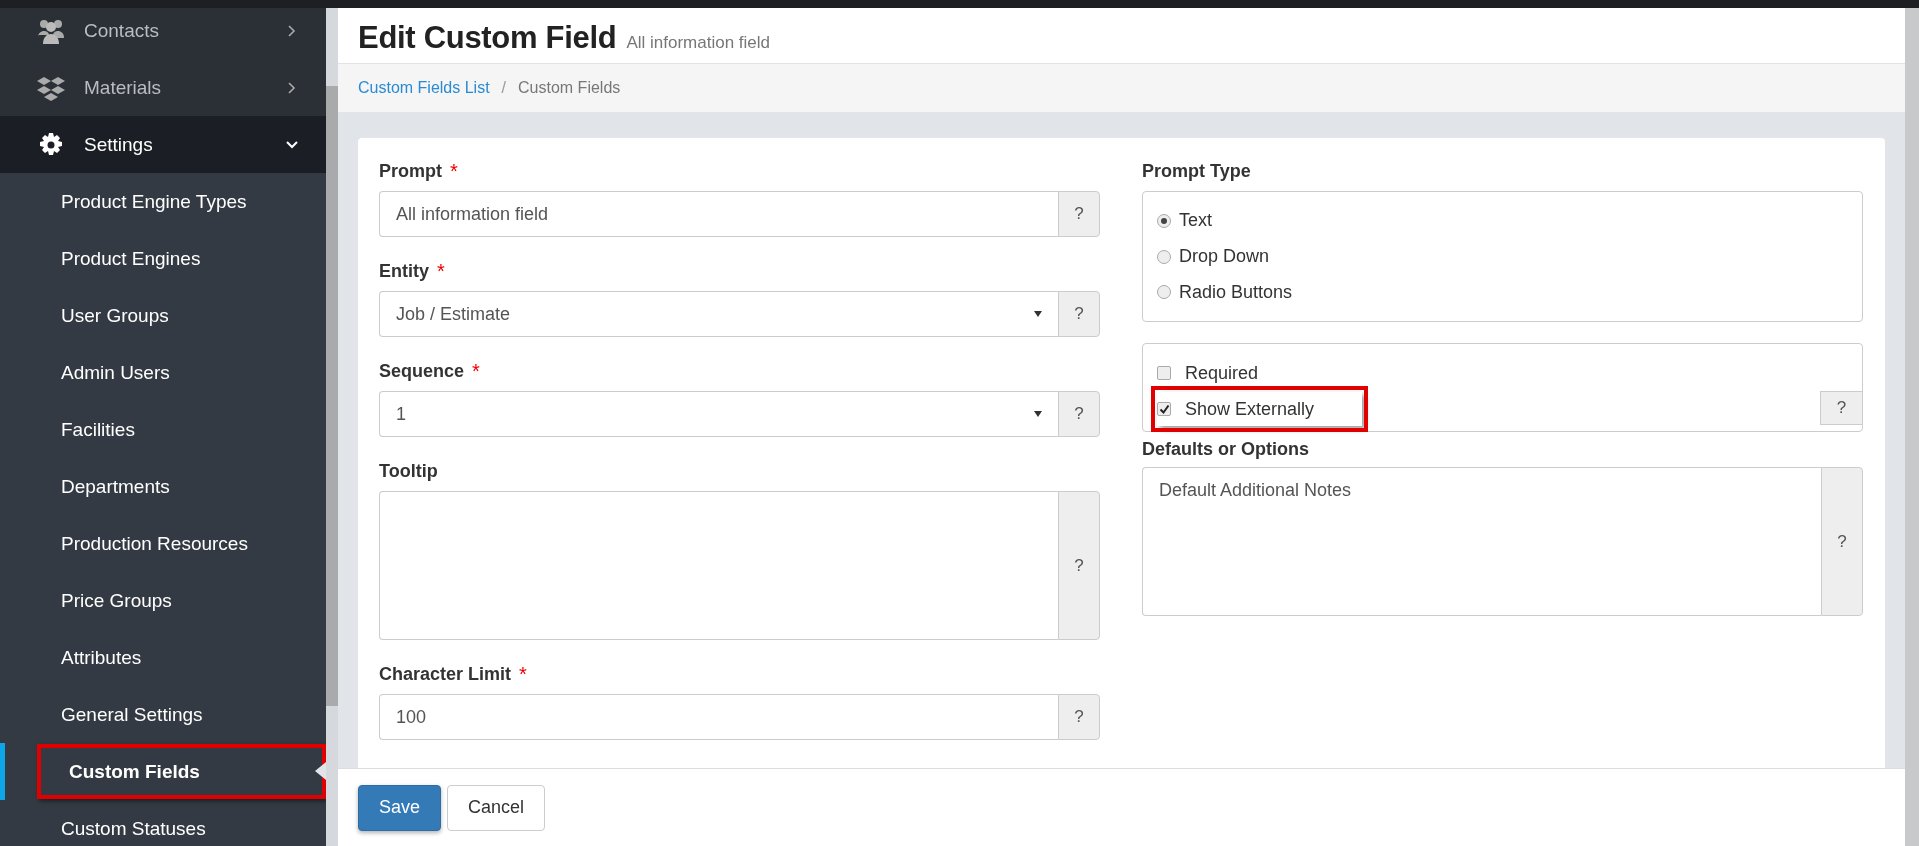  Describe the element at coordinates (1196, 171) in the screenshot. I see `field-label: Prompt Type` at that location.